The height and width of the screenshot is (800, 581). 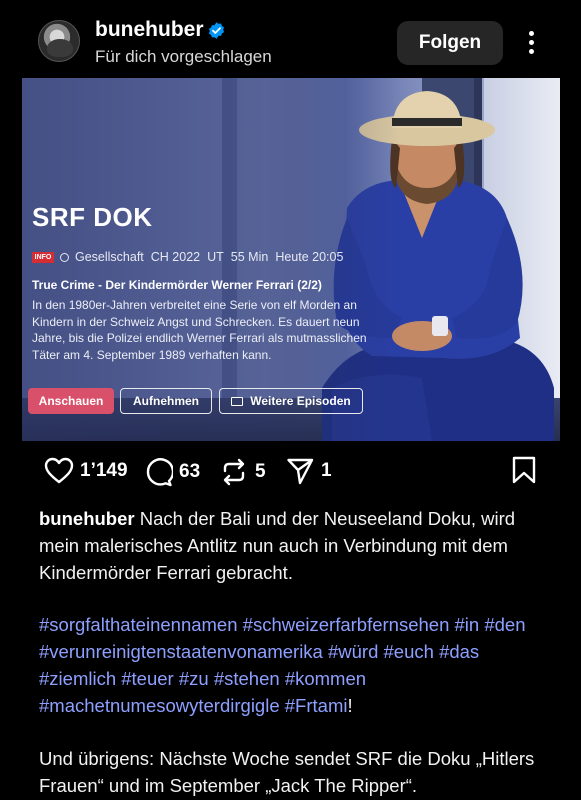 I want to click on post-header: bunehuber Für dich vorgeschlagen Folgen, so click(x=290, y=39).